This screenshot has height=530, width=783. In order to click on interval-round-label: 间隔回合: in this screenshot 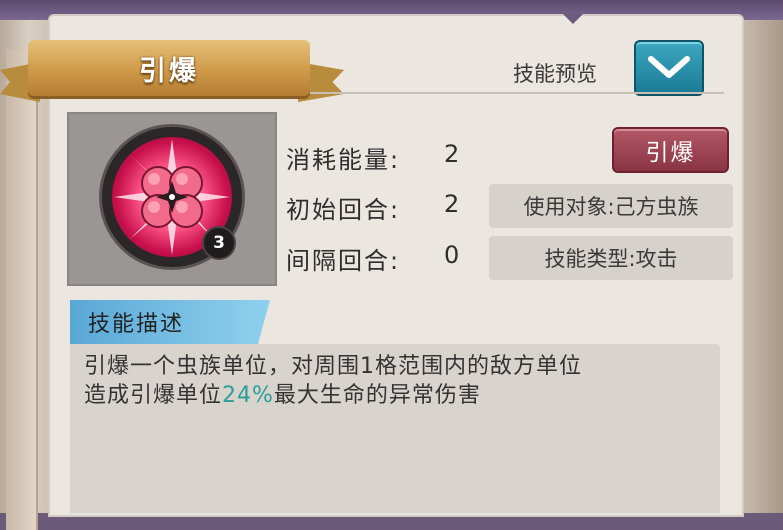, I will do `click(343, 261)`.